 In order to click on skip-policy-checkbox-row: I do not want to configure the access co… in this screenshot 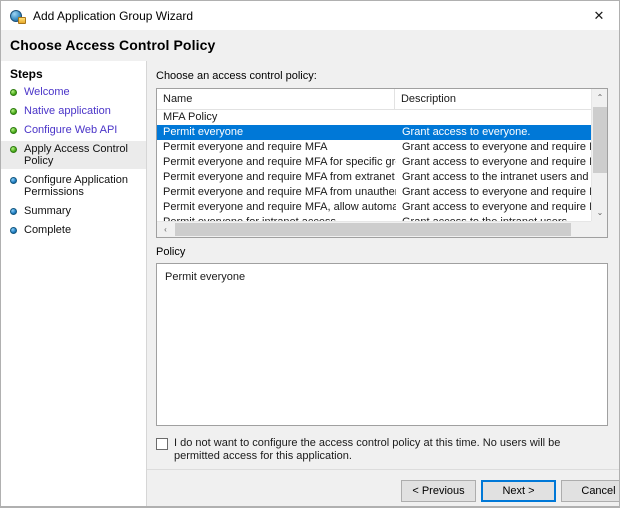, I will do `click(384, 450)`.